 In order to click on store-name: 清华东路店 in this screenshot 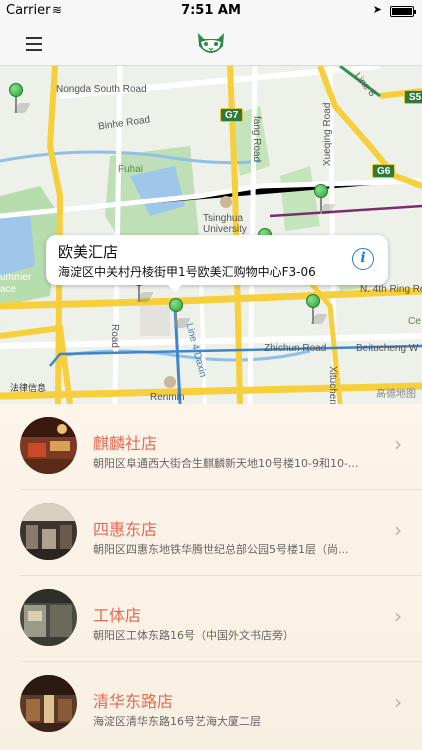, I will do `click(133, 701)`.